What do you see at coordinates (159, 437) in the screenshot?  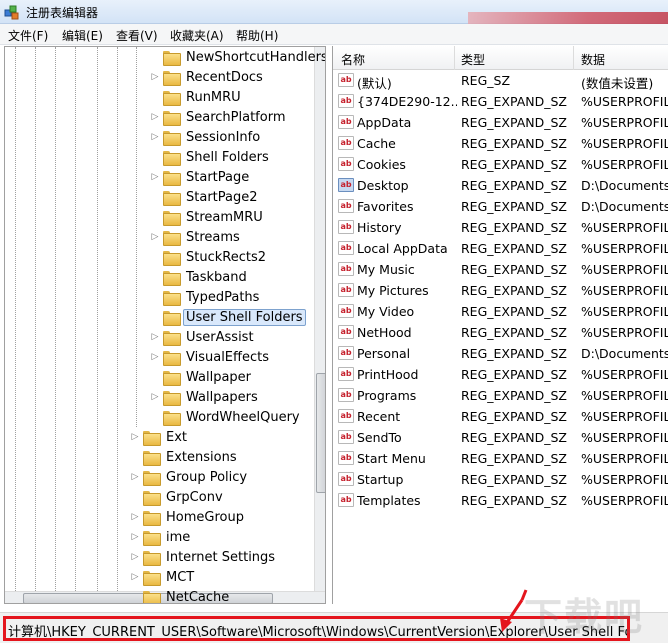 I see `tree-item: ▷ Ext` at bounding box center [159, 437].